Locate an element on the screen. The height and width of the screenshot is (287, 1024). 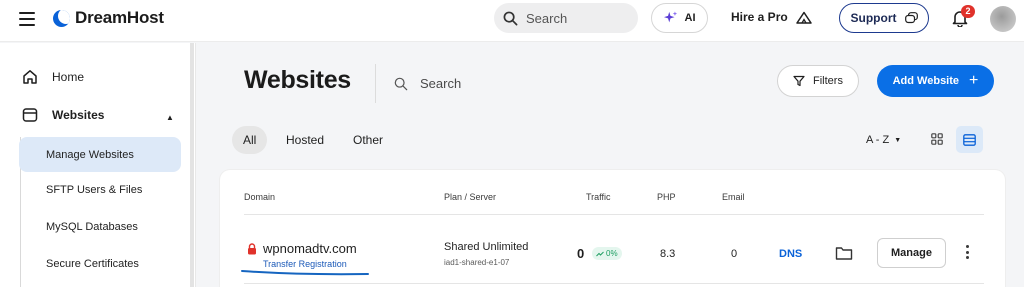
brand-name: DreamHost is located at coordinates (119, 17).